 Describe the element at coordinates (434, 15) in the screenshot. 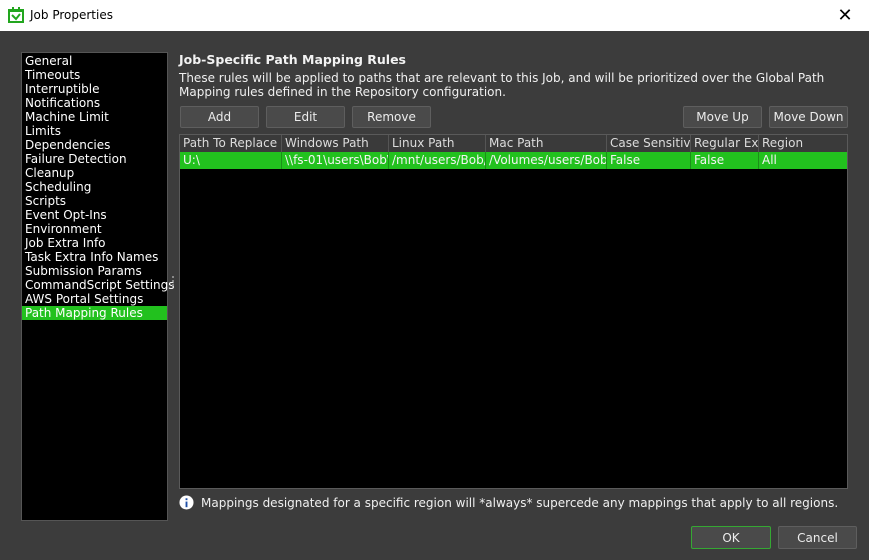

I see `title-bar: Job Properties ✕` at that location.